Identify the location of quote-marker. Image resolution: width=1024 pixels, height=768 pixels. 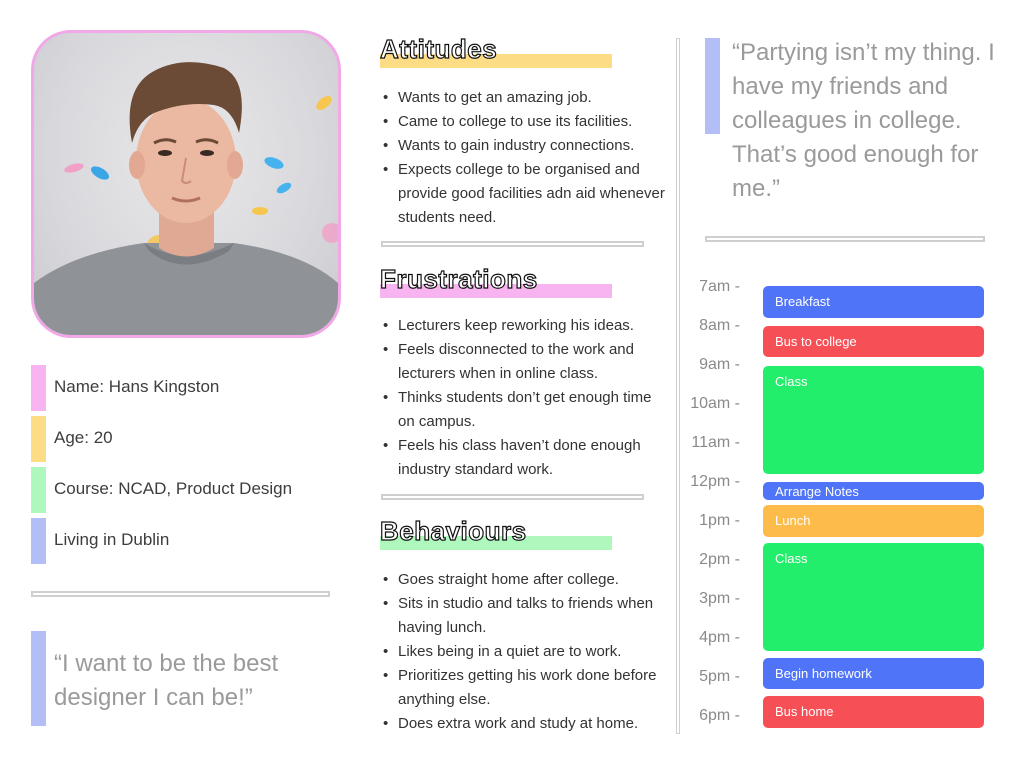
(38, 678).